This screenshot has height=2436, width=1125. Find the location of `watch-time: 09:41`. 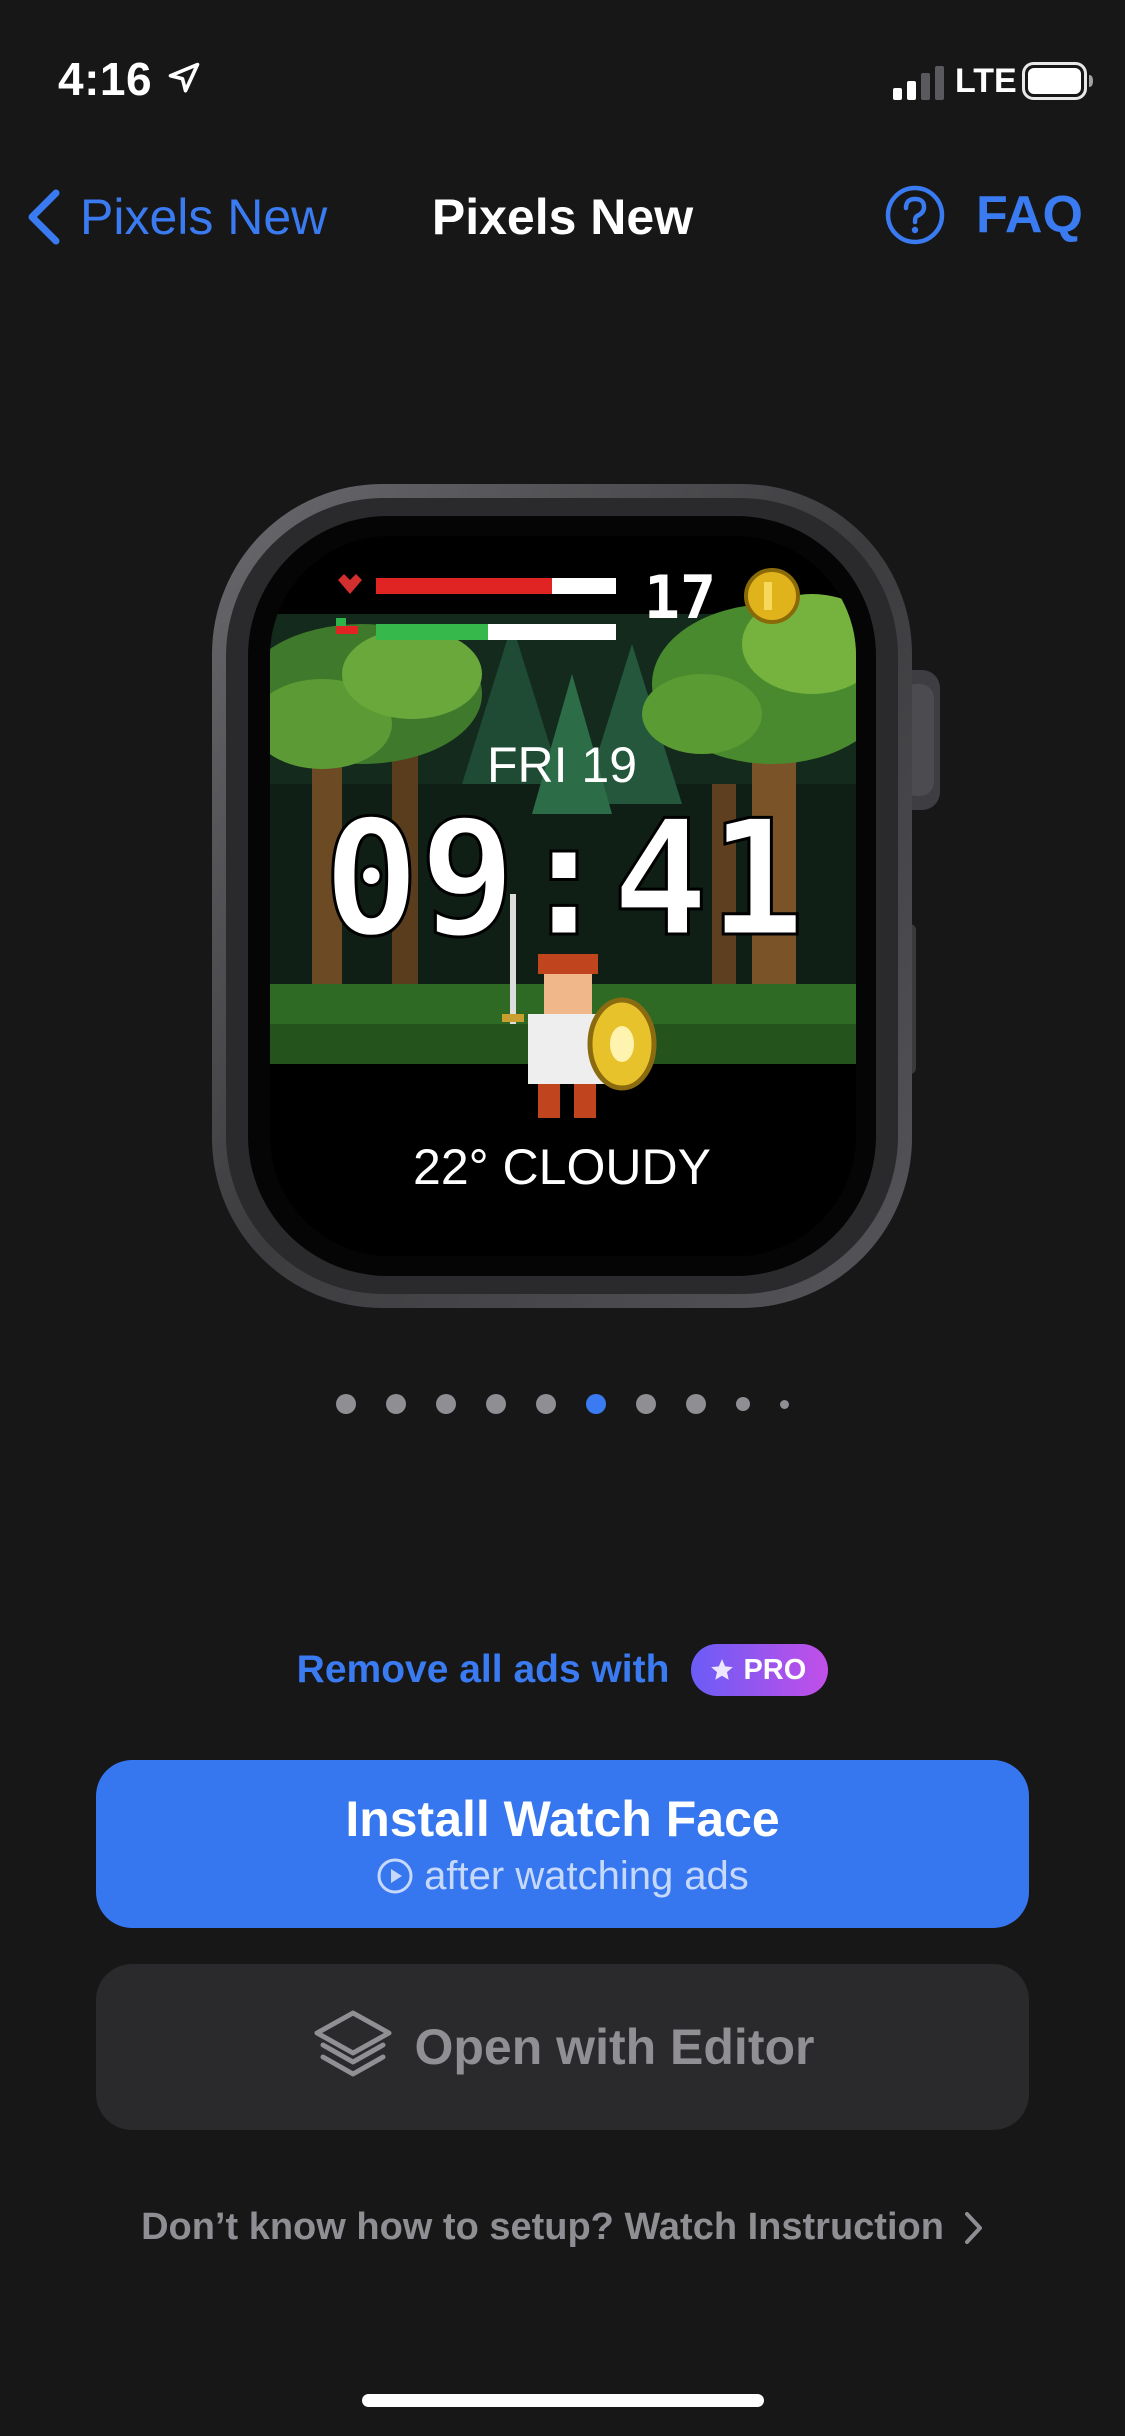

watch-time: 09:41 is located at coordinates (564, 878).